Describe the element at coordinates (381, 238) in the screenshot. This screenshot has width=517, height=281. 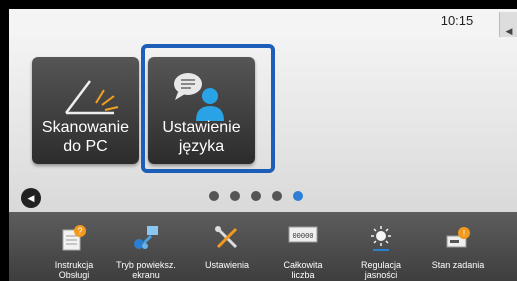
I see `brightness-icon` at that location.